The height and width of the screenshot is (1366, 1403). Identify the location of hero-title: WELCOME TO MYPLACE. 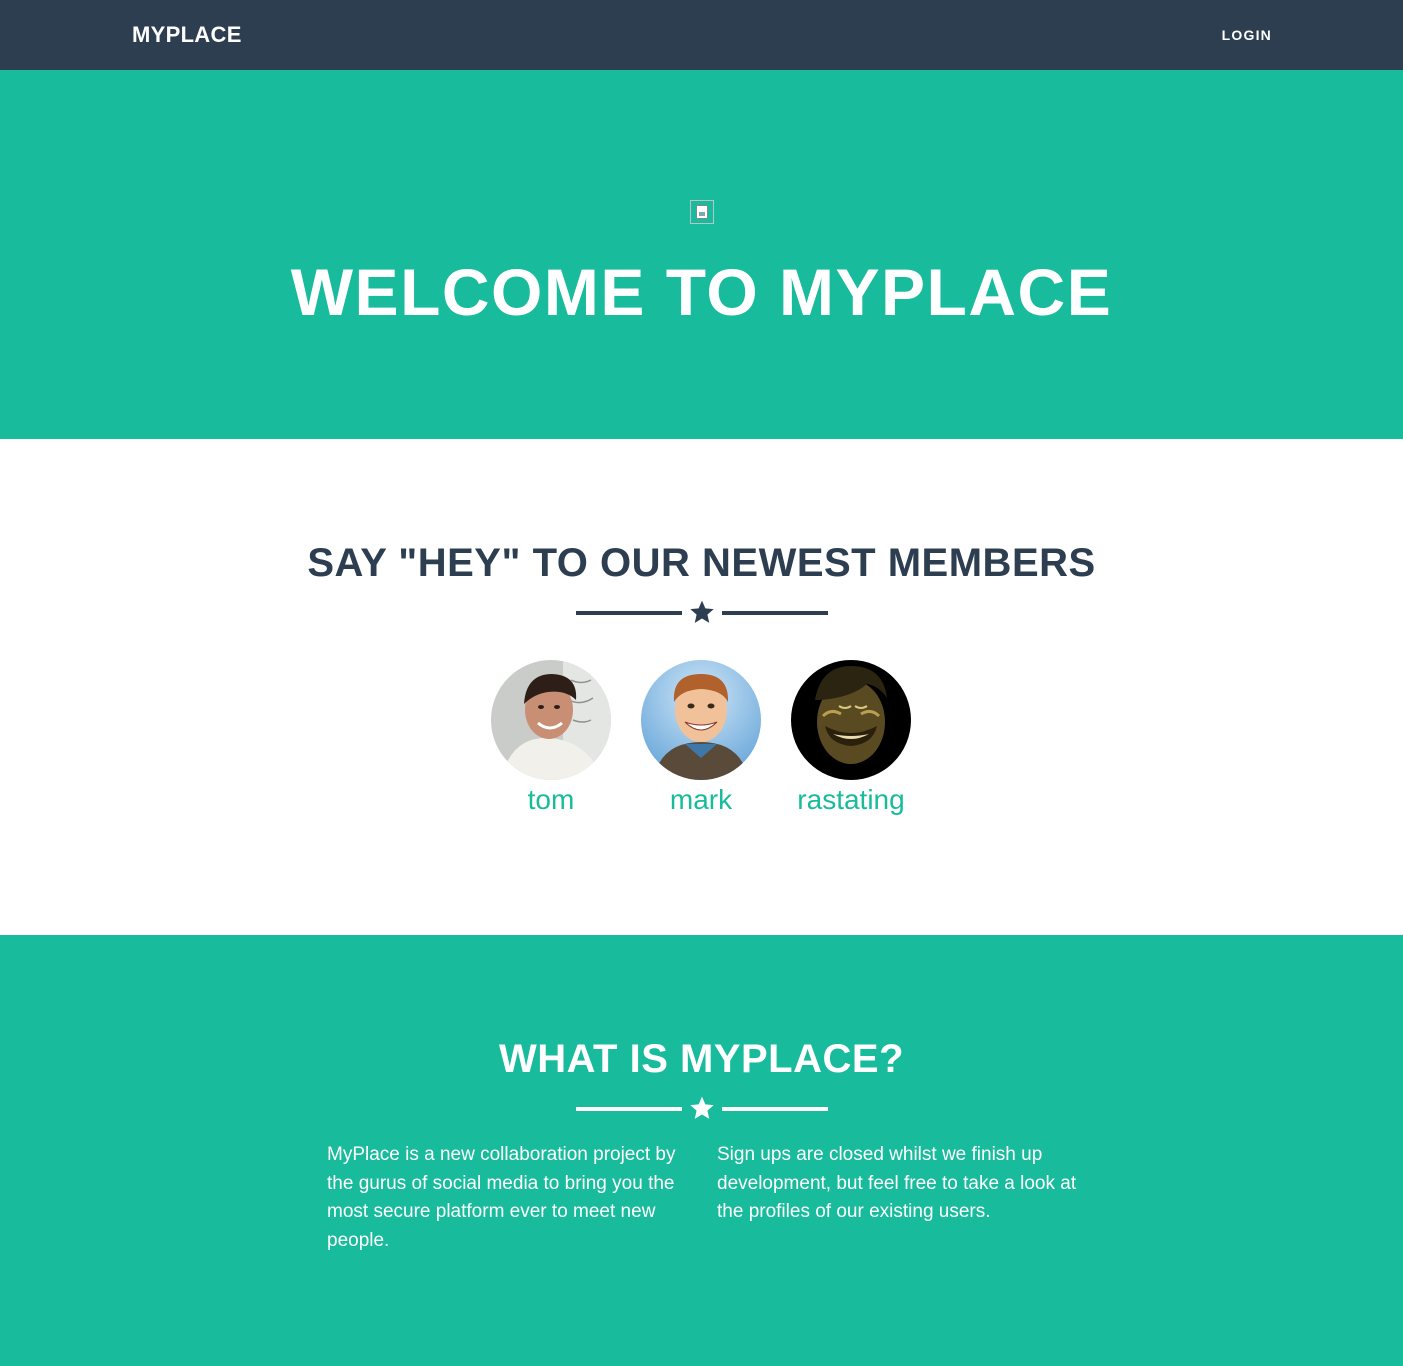
(701, 292).